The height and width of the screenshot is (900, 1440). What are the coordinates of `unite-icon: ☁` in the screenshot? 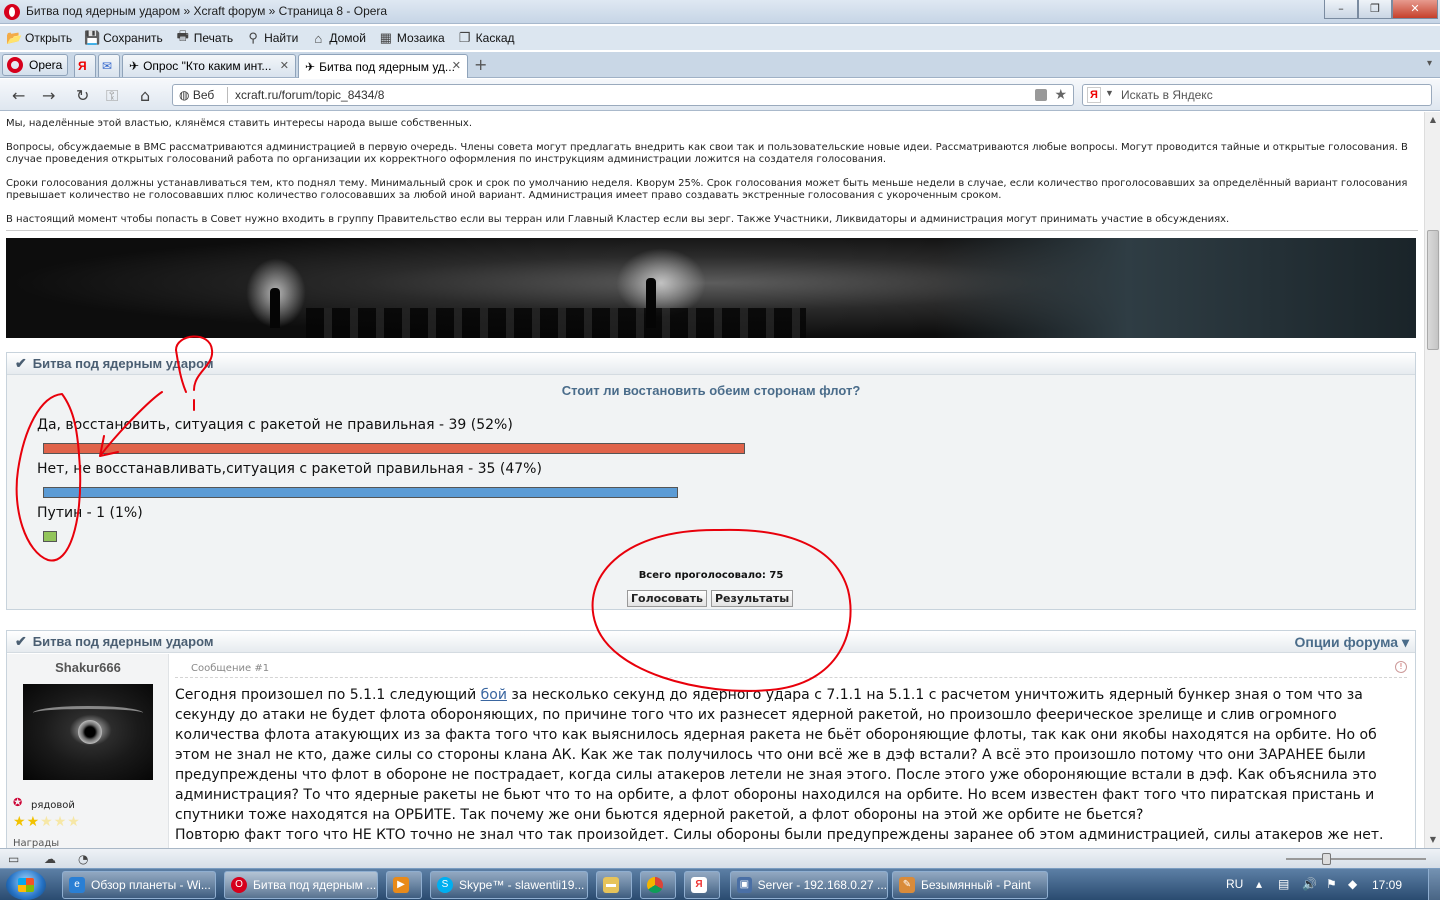 It's located at (50, 859).